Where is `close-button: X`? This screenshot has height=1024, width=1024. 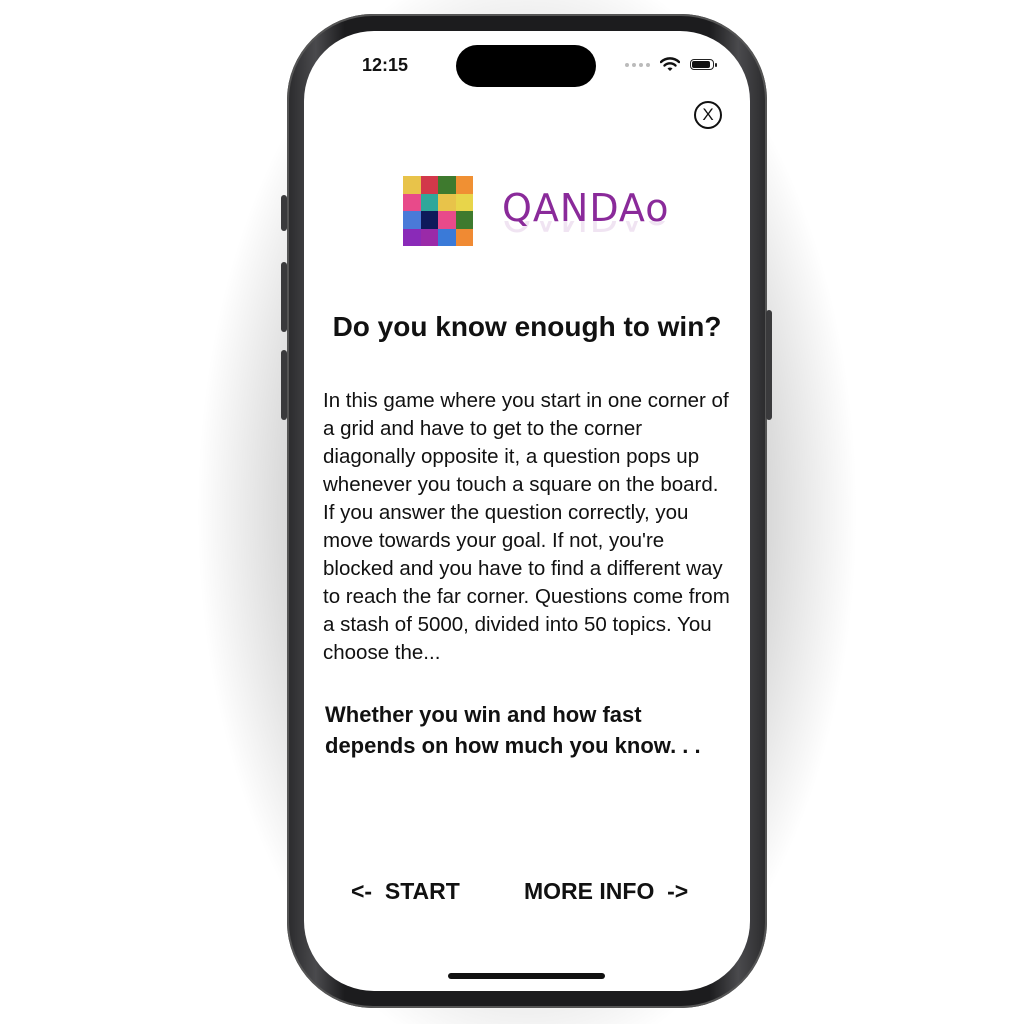 close-button: X is located at coordinates (708, 115).